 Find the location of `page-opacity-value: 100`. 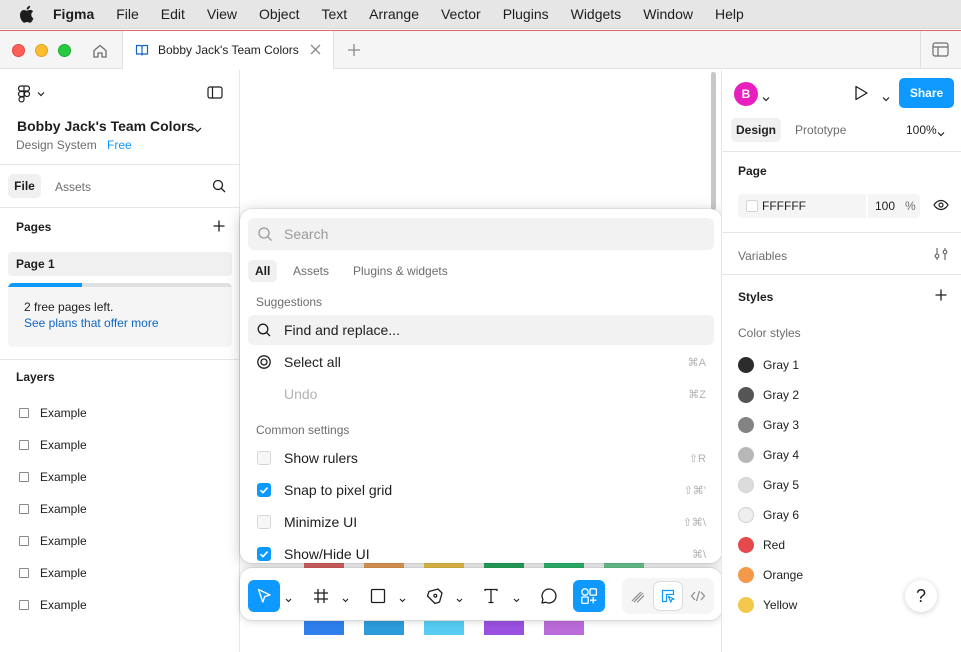

page-opacity-value: 100 is located at coordinates (885, 206).